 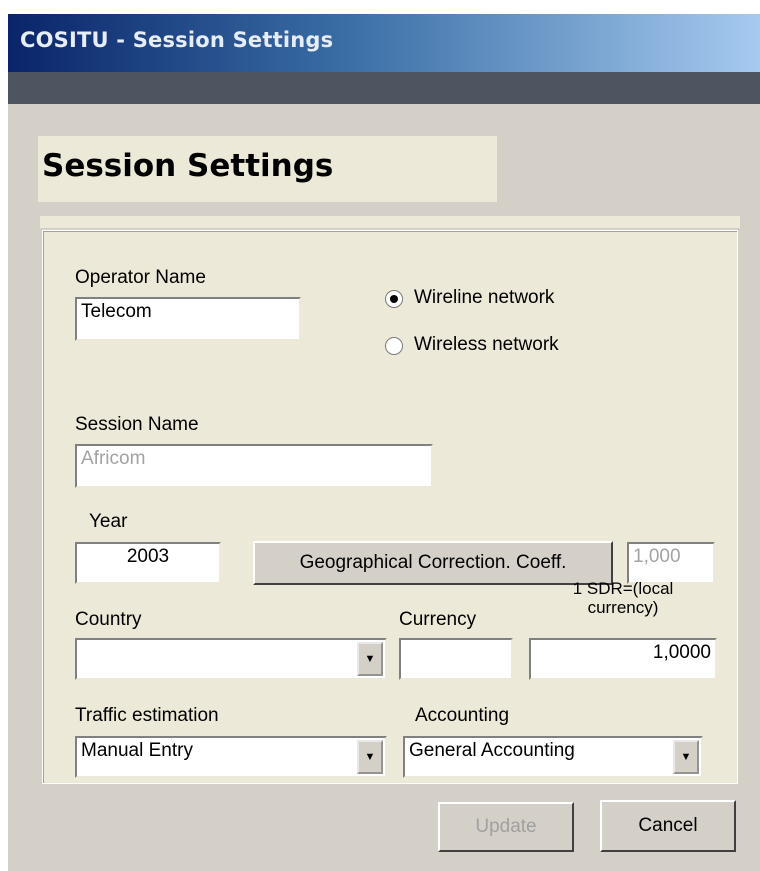 What do you see at coordinates (462, 715) in the screenshot?
I see `accounting-label: Accounting` at bounding box center [462, 715].